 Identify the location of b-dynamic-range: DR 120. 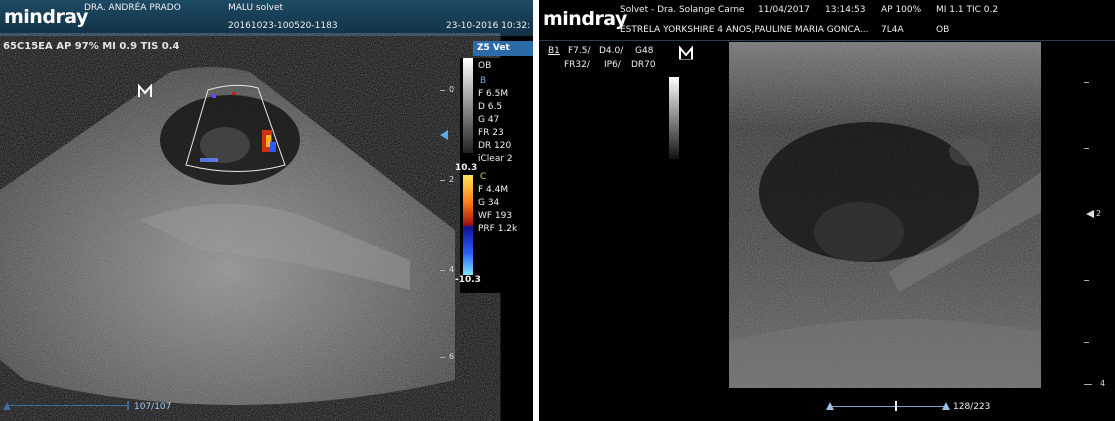
(495, 146).